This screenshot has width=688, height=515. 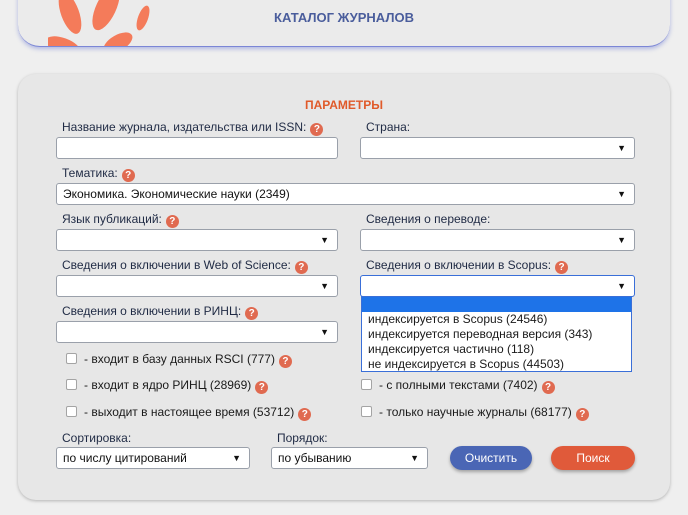 I want to click on parameters-title: ПАРАМЕТРЫ, so click(x=344, y=105).